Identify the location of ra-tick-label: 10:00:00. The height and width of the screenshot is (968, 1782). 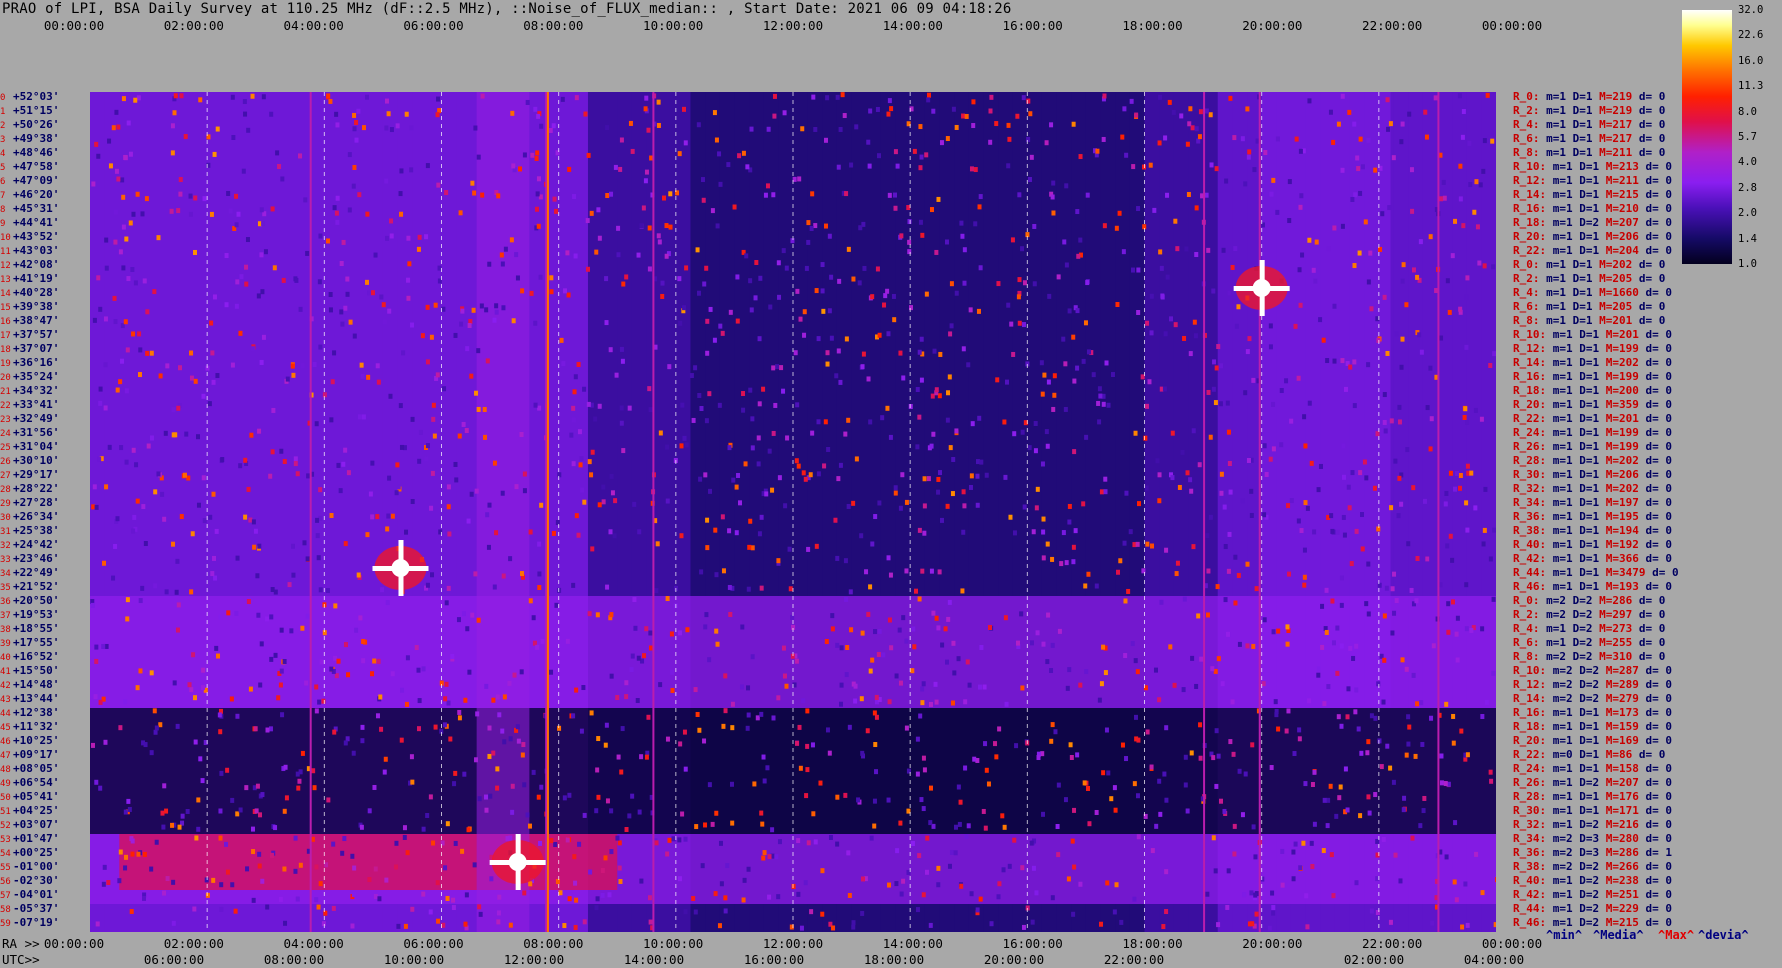
(673, 943).